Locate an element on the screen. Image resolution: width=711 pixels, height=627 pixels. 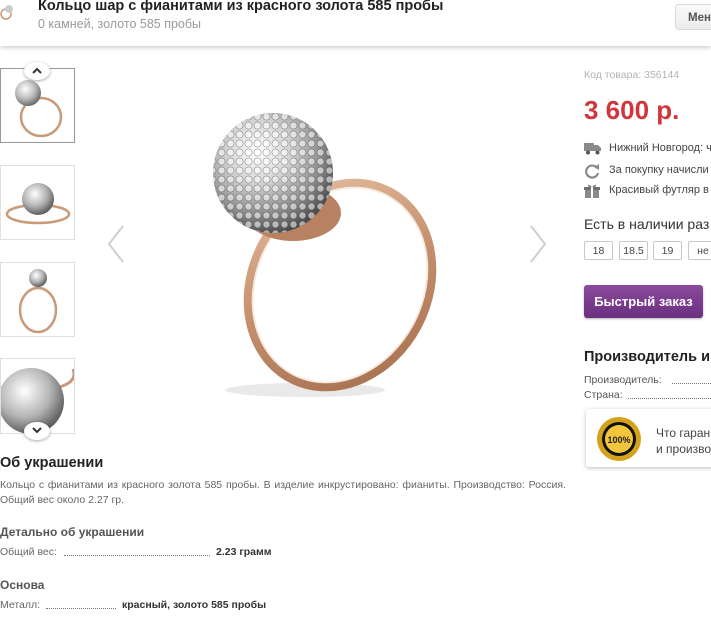
ring-icon is located at coordinates (9, 13).